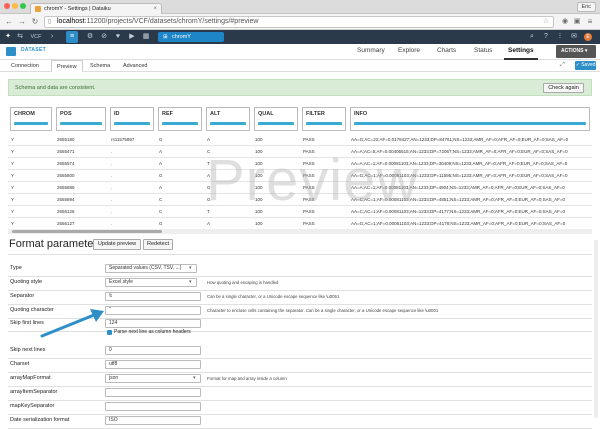 The image size is (600, 429). I want to click on current-dataset-name: chromY, so click(181, 37).